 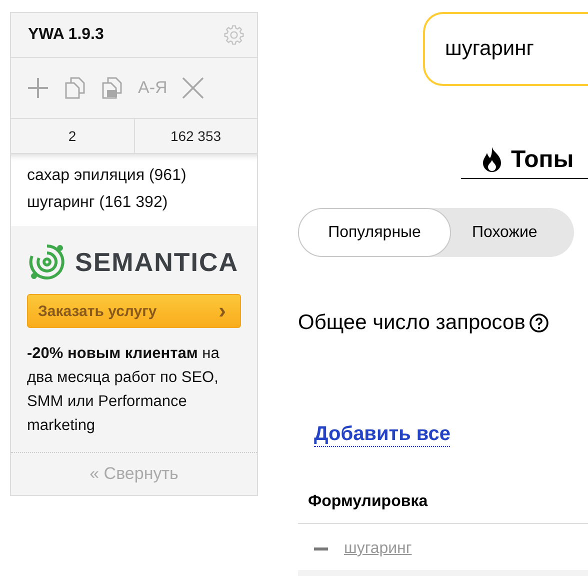 What do you see at coordinates (66, 35) in the screenshot?
I see `panel-title: YWA 1.9.3` at bounding box center [66, 35].